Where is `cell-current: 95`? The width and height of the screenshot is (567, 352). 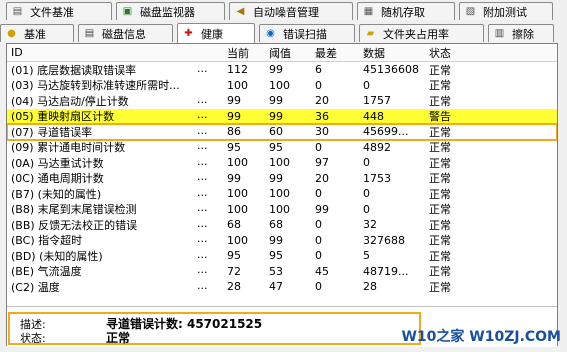 cell-current: 95 is located at coordinates (234, 147).